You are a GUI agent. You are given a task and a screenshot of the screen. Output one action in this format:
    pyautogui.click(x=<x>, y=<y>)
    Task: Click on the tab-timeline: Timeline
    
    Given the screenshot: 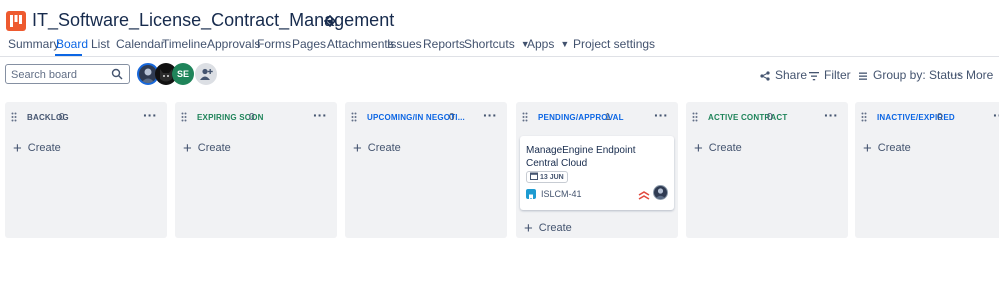 What is the action you would take?
    pyautogui.click(x=184, y=44)
    